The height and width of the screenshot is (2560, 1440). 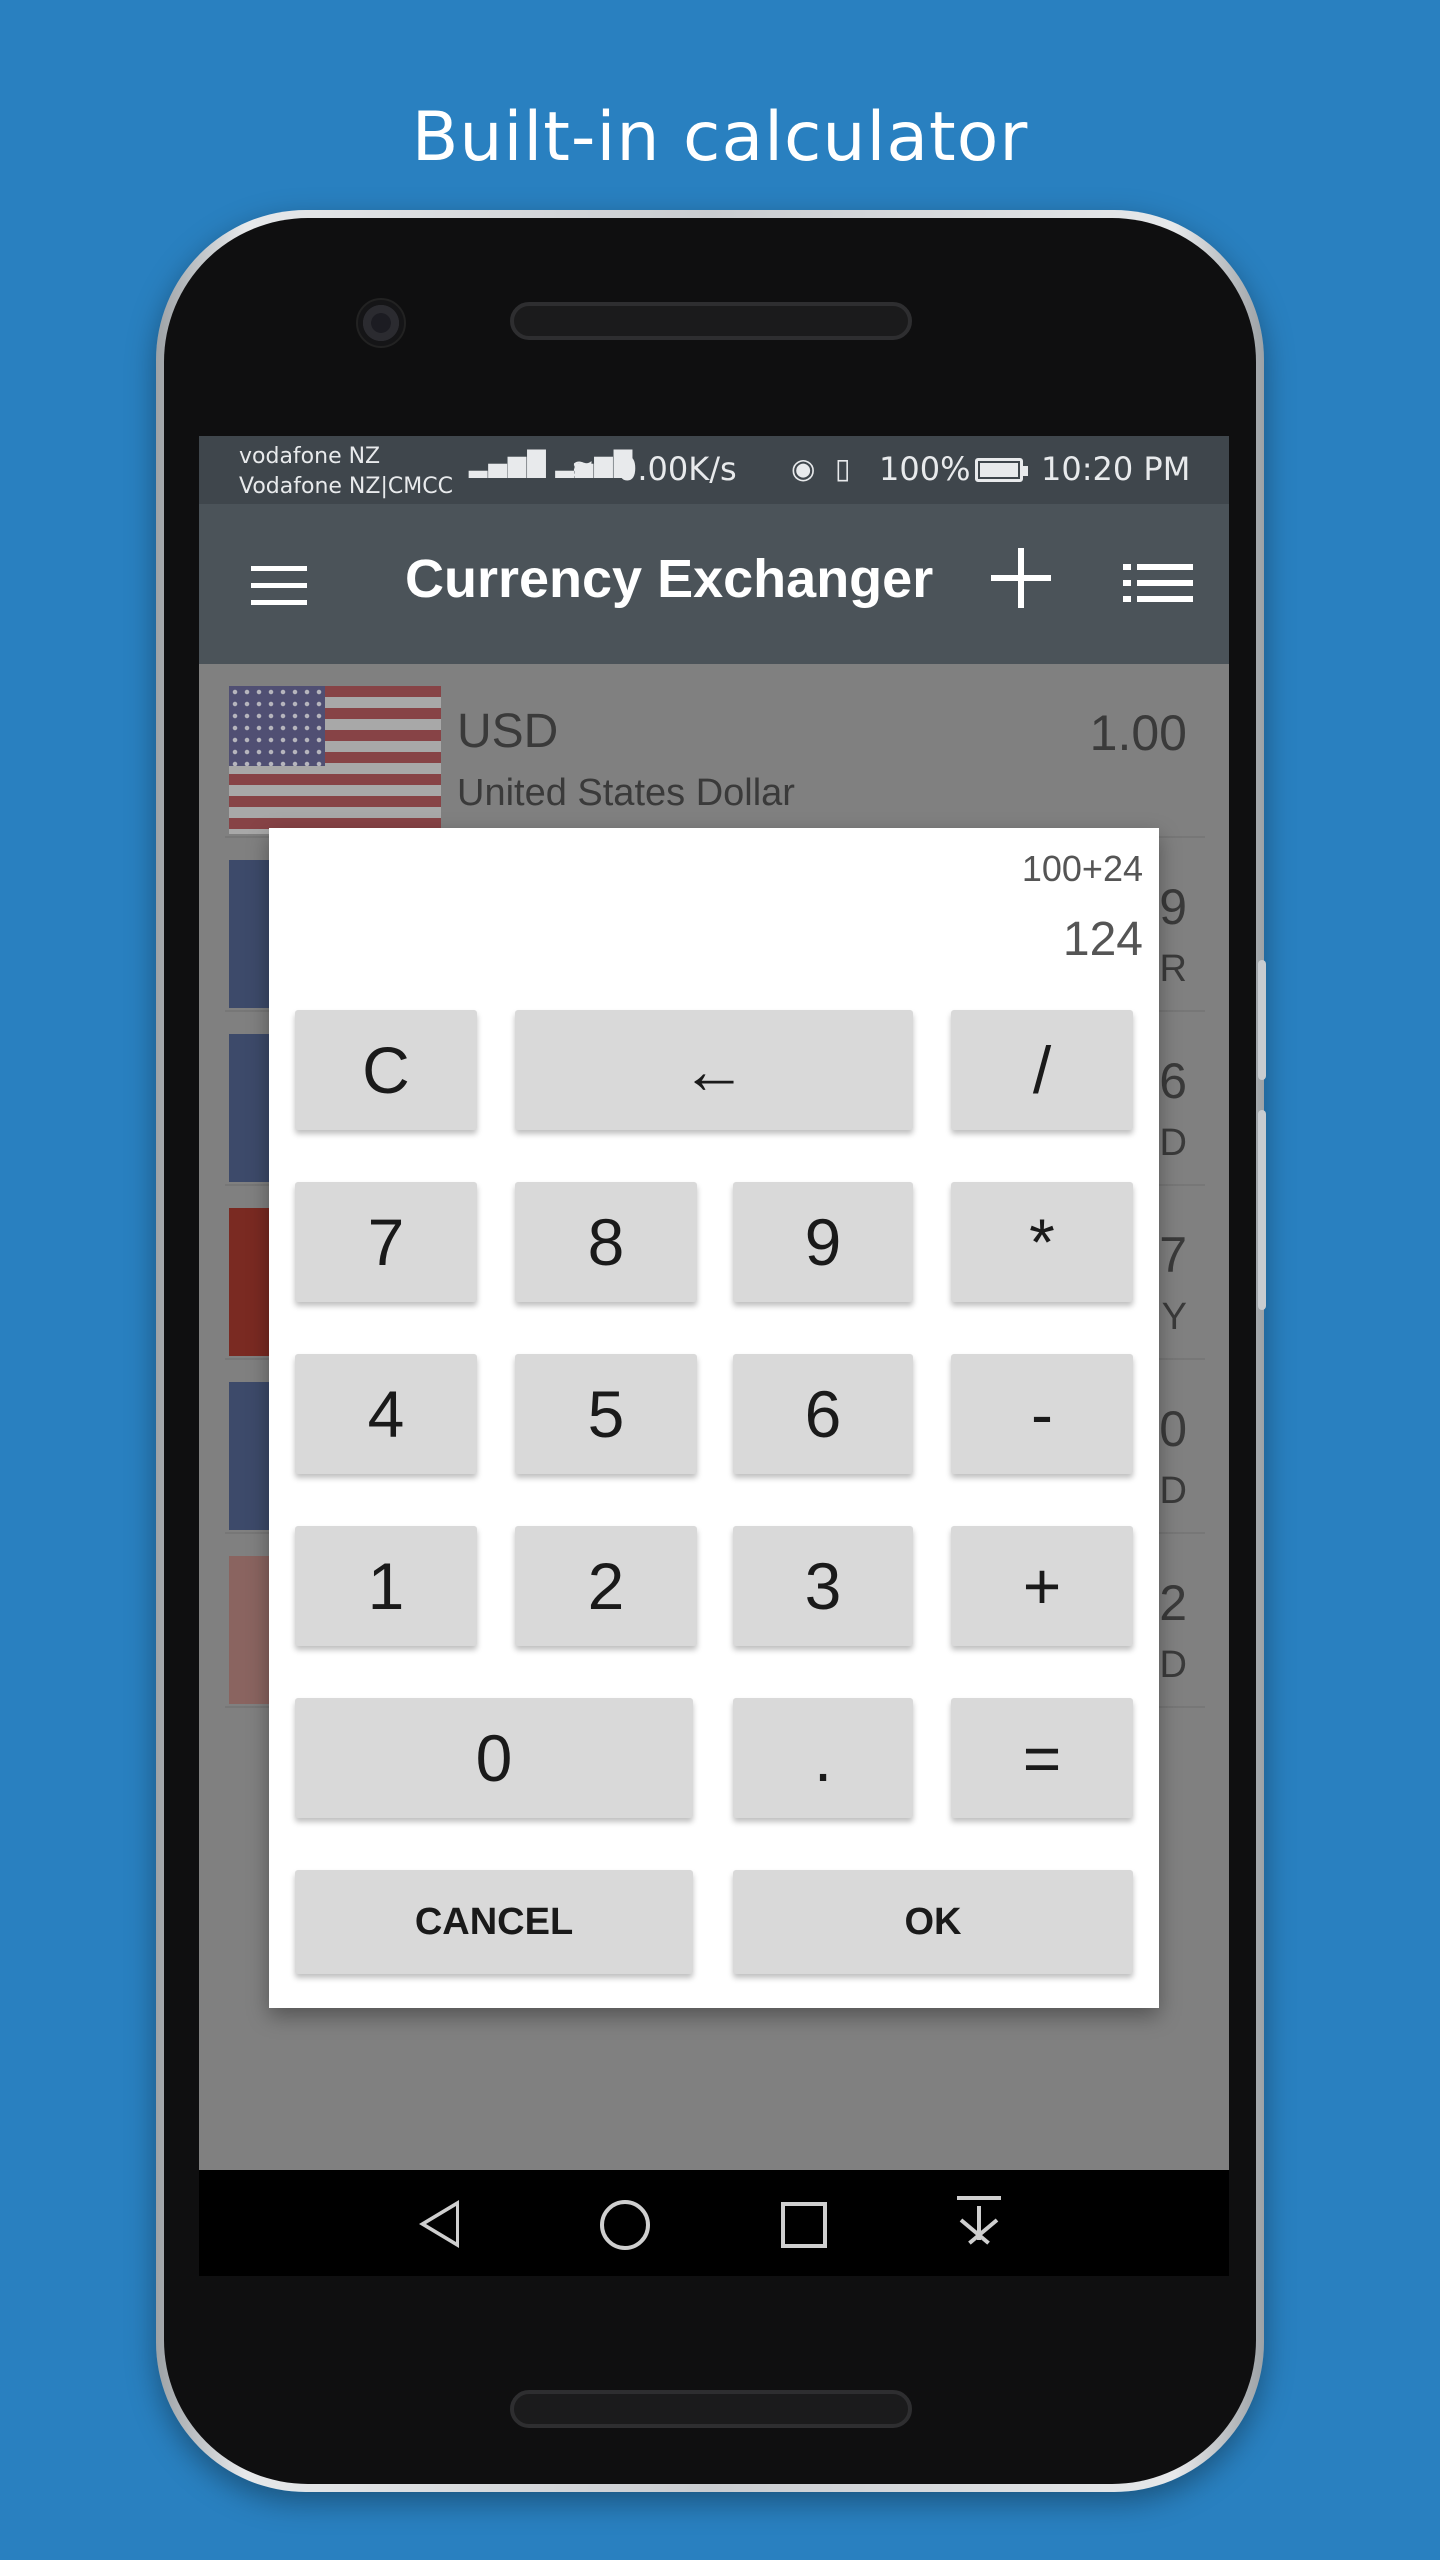 What do you see at coordinates (1173, 907) in the screenshot?
I see `currency-value: 9` at bounding box center [1173, 907].